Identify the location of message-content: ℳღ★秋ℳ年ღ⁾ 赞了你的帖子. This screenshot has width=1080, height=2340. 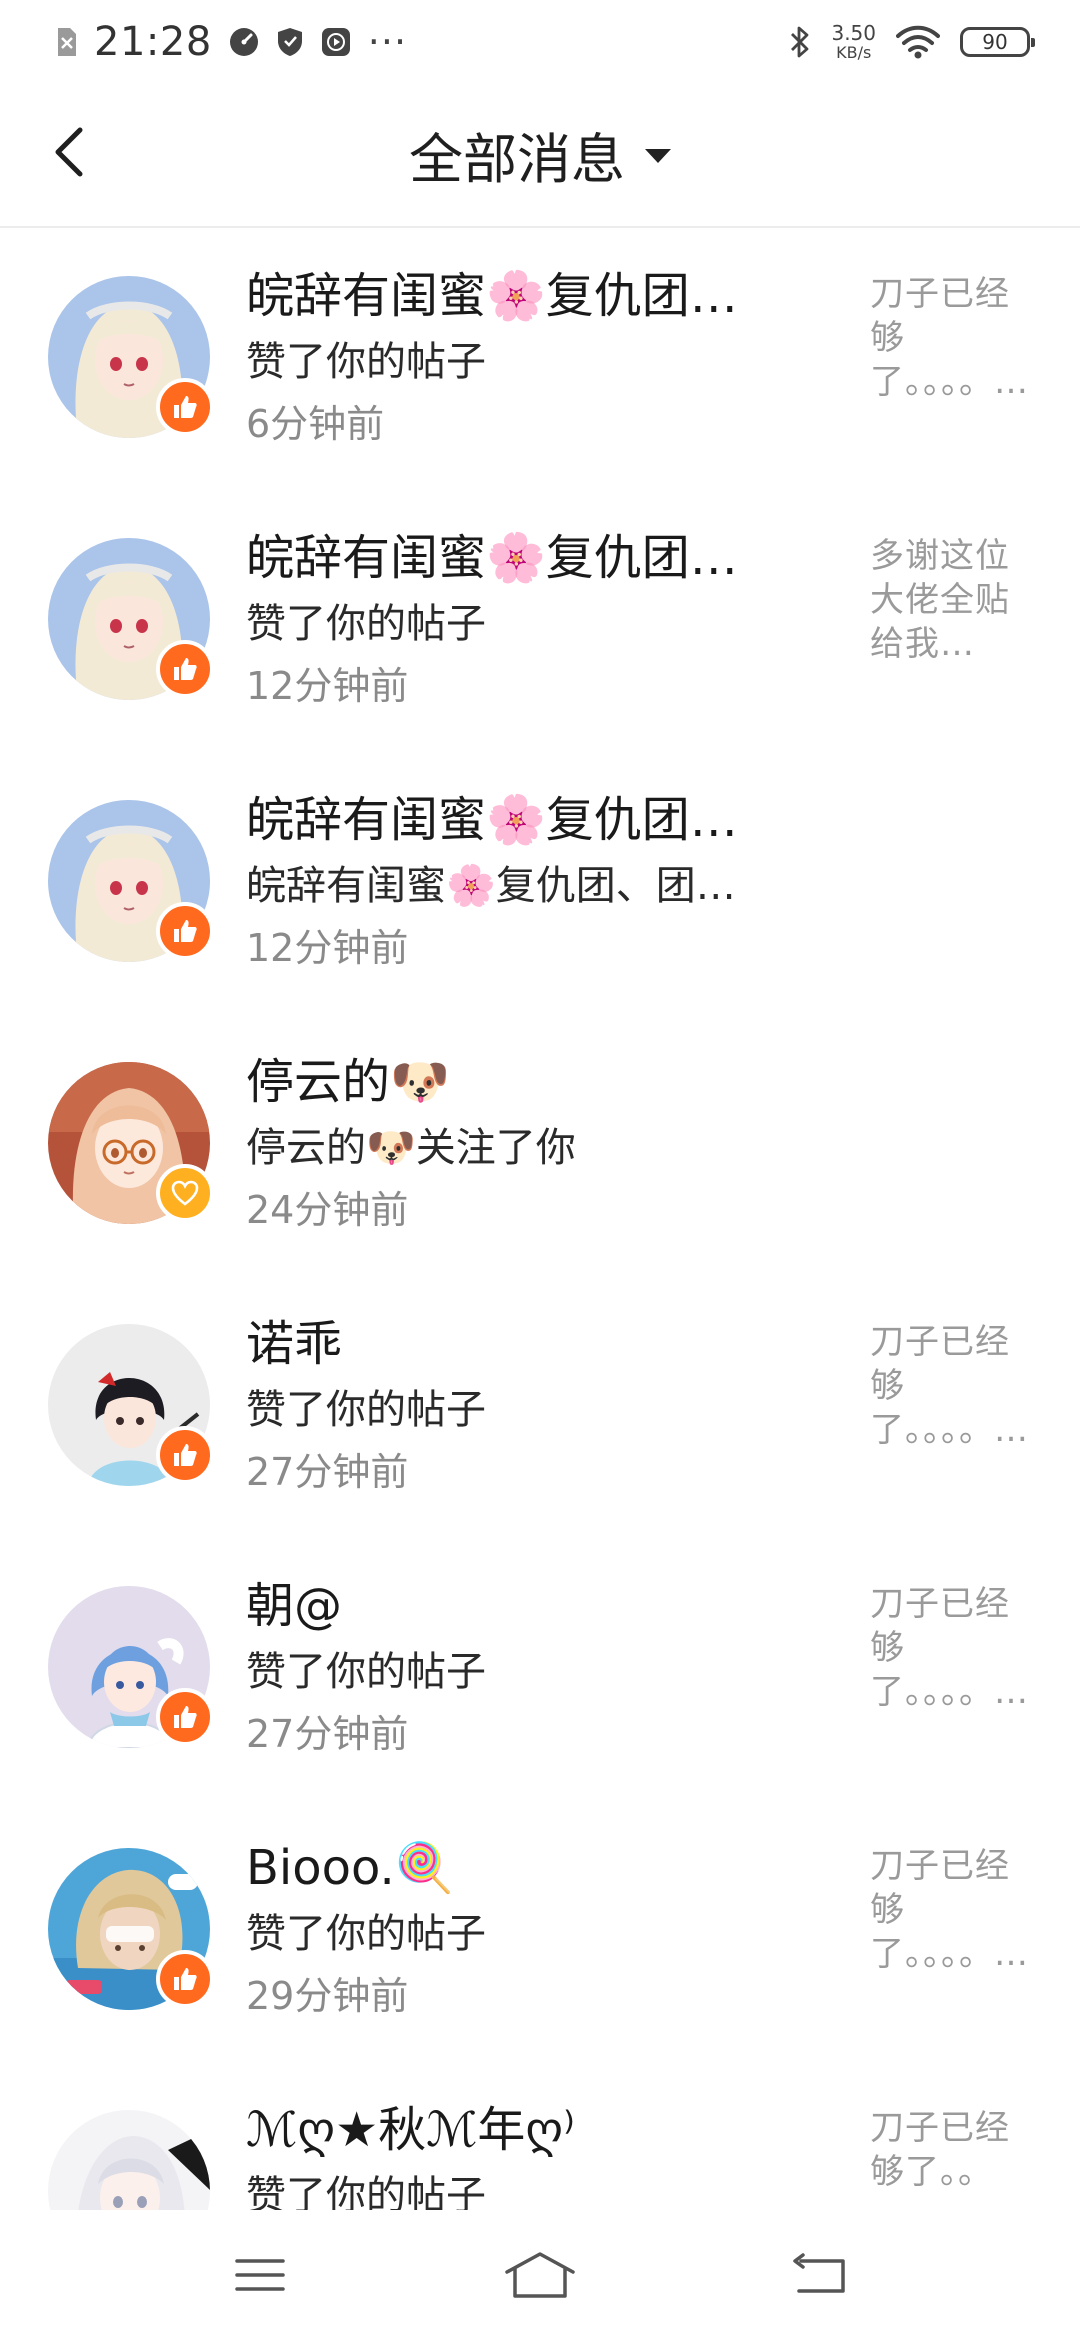
(526, 2154).